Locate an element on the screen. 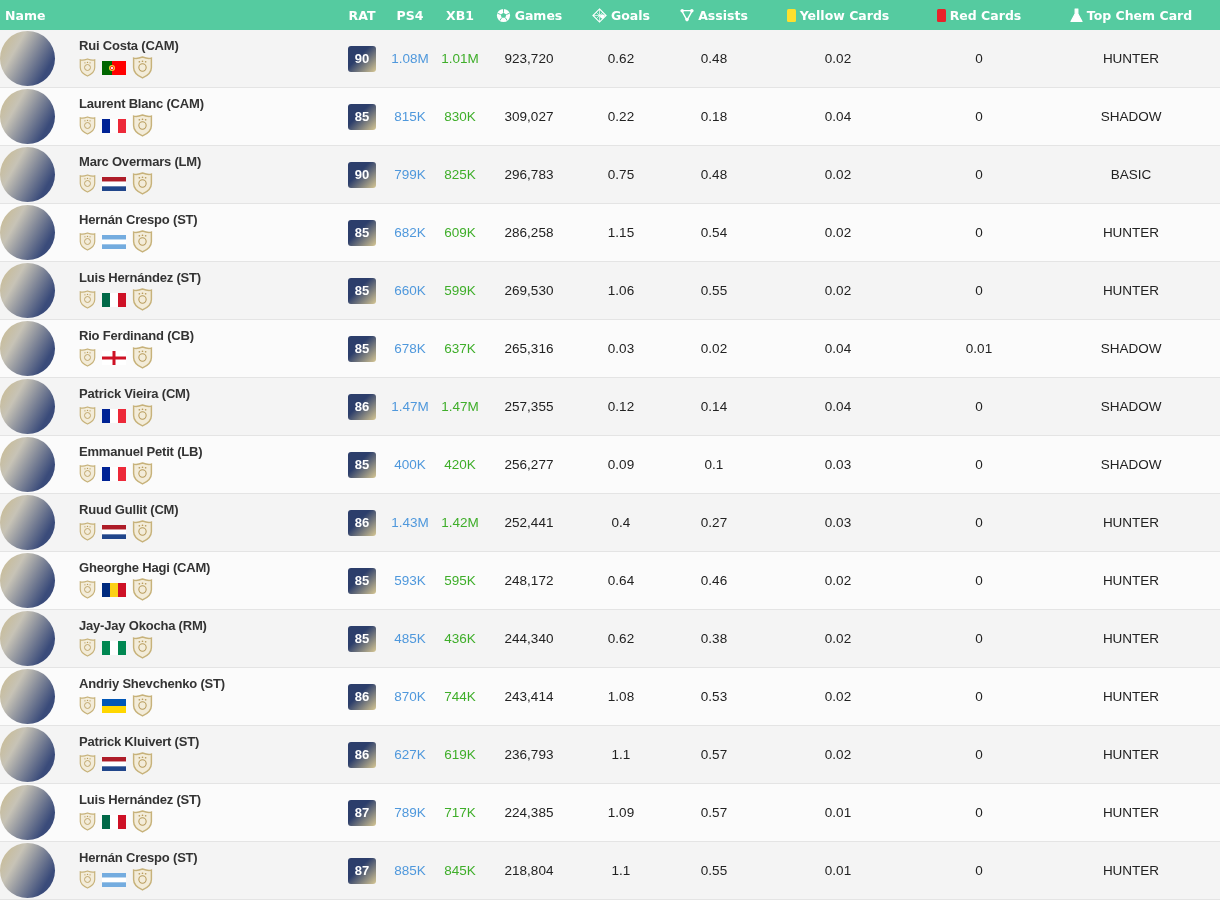  player-row: Patrick Kluivert (ST) 86 627K 619K 236,793 1.1 0.57 0.02 0 HUNTER is located at coordinates (610, 755).